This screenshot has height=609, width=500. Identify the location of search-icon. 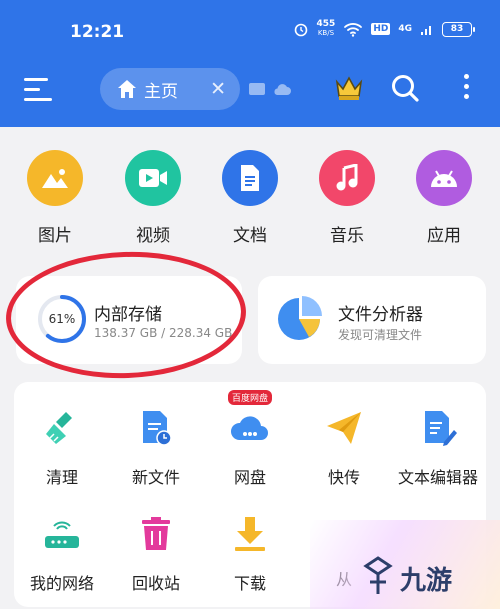
(405, 88).